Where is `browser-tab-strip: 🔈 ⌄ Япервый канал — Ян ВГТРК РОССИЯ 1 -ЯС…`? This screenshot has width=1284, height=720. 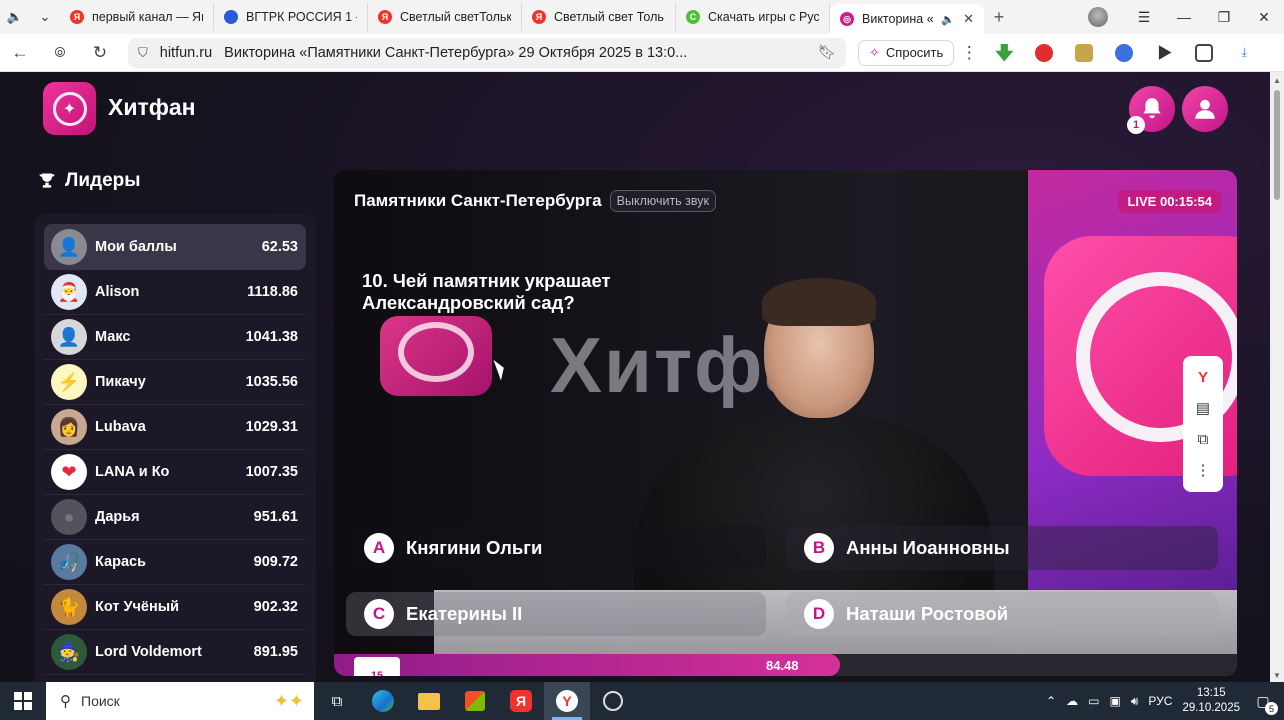 browser-tab-strip: 🔈 ⌄ Япервый канал — Ян ВГТРК РОССИЯ 1 -ЯС… is located at coordinates (642, 17).